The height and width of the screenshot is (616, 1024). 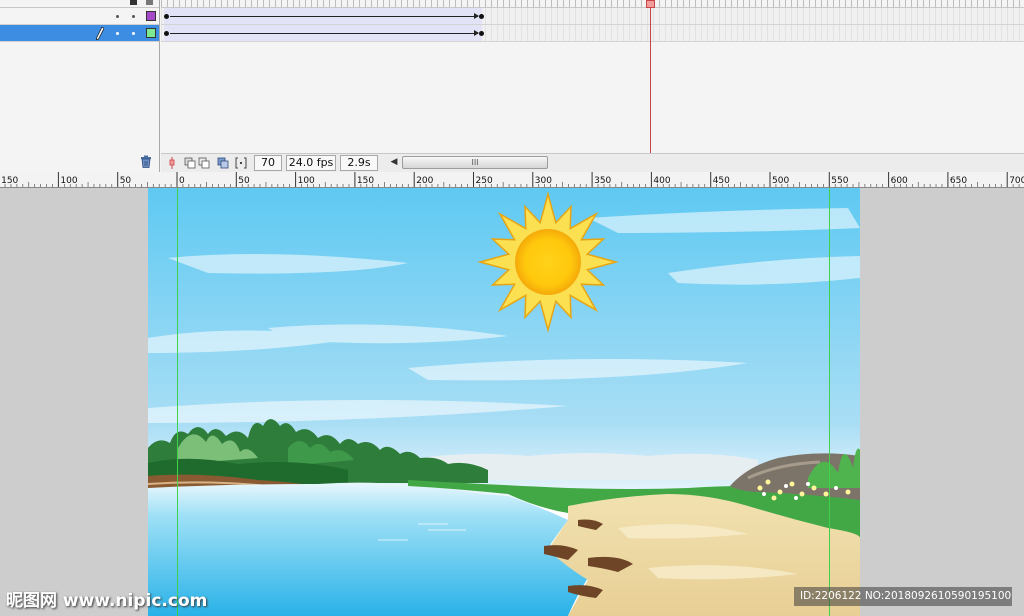 I want to click on ruler-label: 400, so click(x=661, y=181).